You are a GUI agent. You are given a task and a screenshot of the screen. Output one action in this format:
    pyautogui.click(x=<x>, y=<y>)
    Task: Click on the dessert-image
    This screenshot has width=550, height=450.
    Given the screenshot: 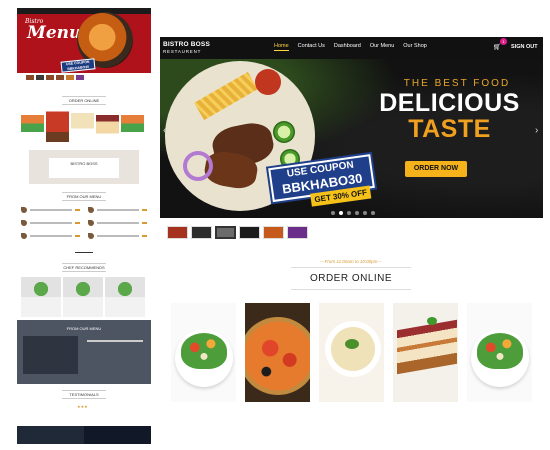 What is the action you would take?
    pyautogui.click(x=427, y=347)
    